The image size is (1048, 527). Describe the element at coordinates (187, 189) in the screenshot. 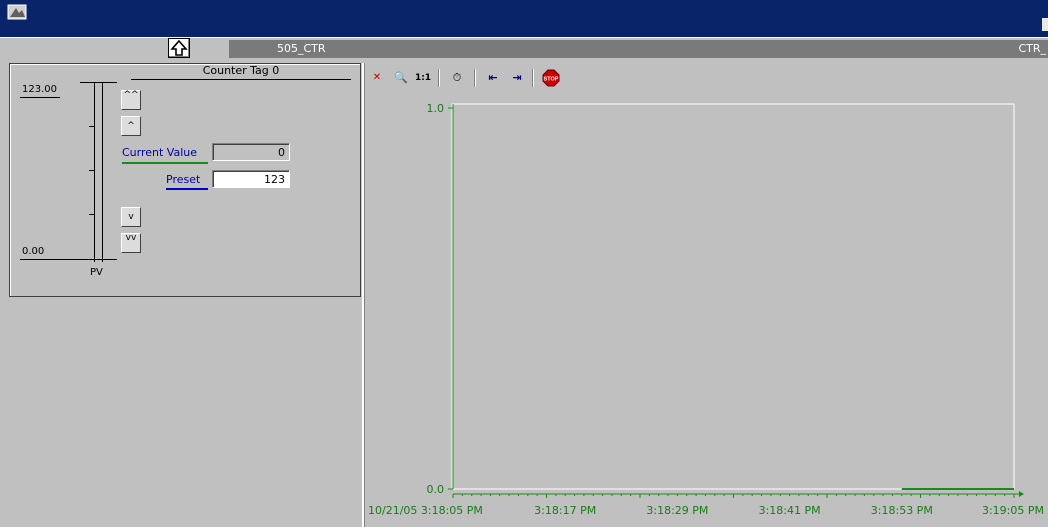

I see `preset-underline` at that location.